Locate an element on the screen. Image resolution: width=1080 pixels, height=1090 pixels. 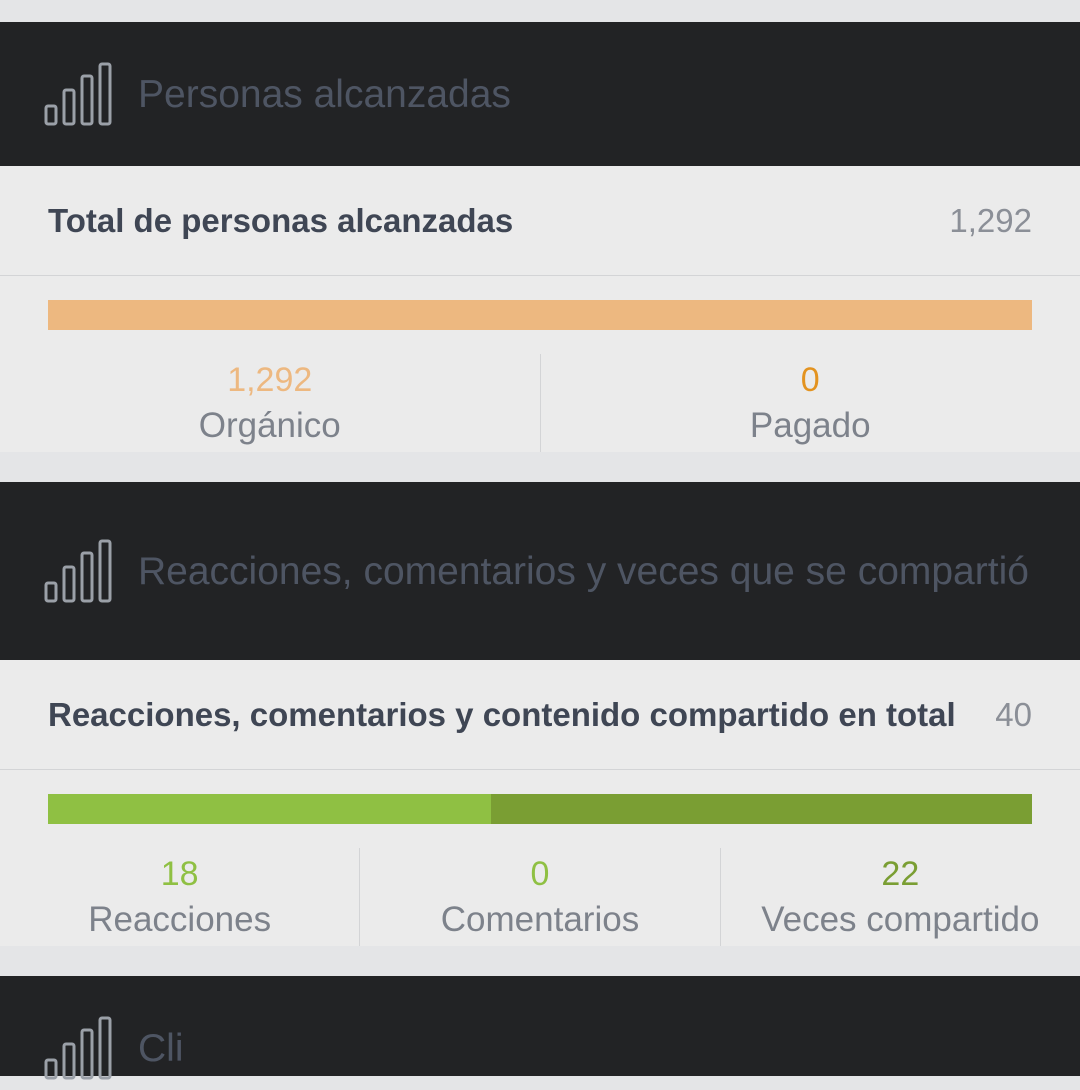
stat-reactions-value: 18 is located at coordinates (179, 874).